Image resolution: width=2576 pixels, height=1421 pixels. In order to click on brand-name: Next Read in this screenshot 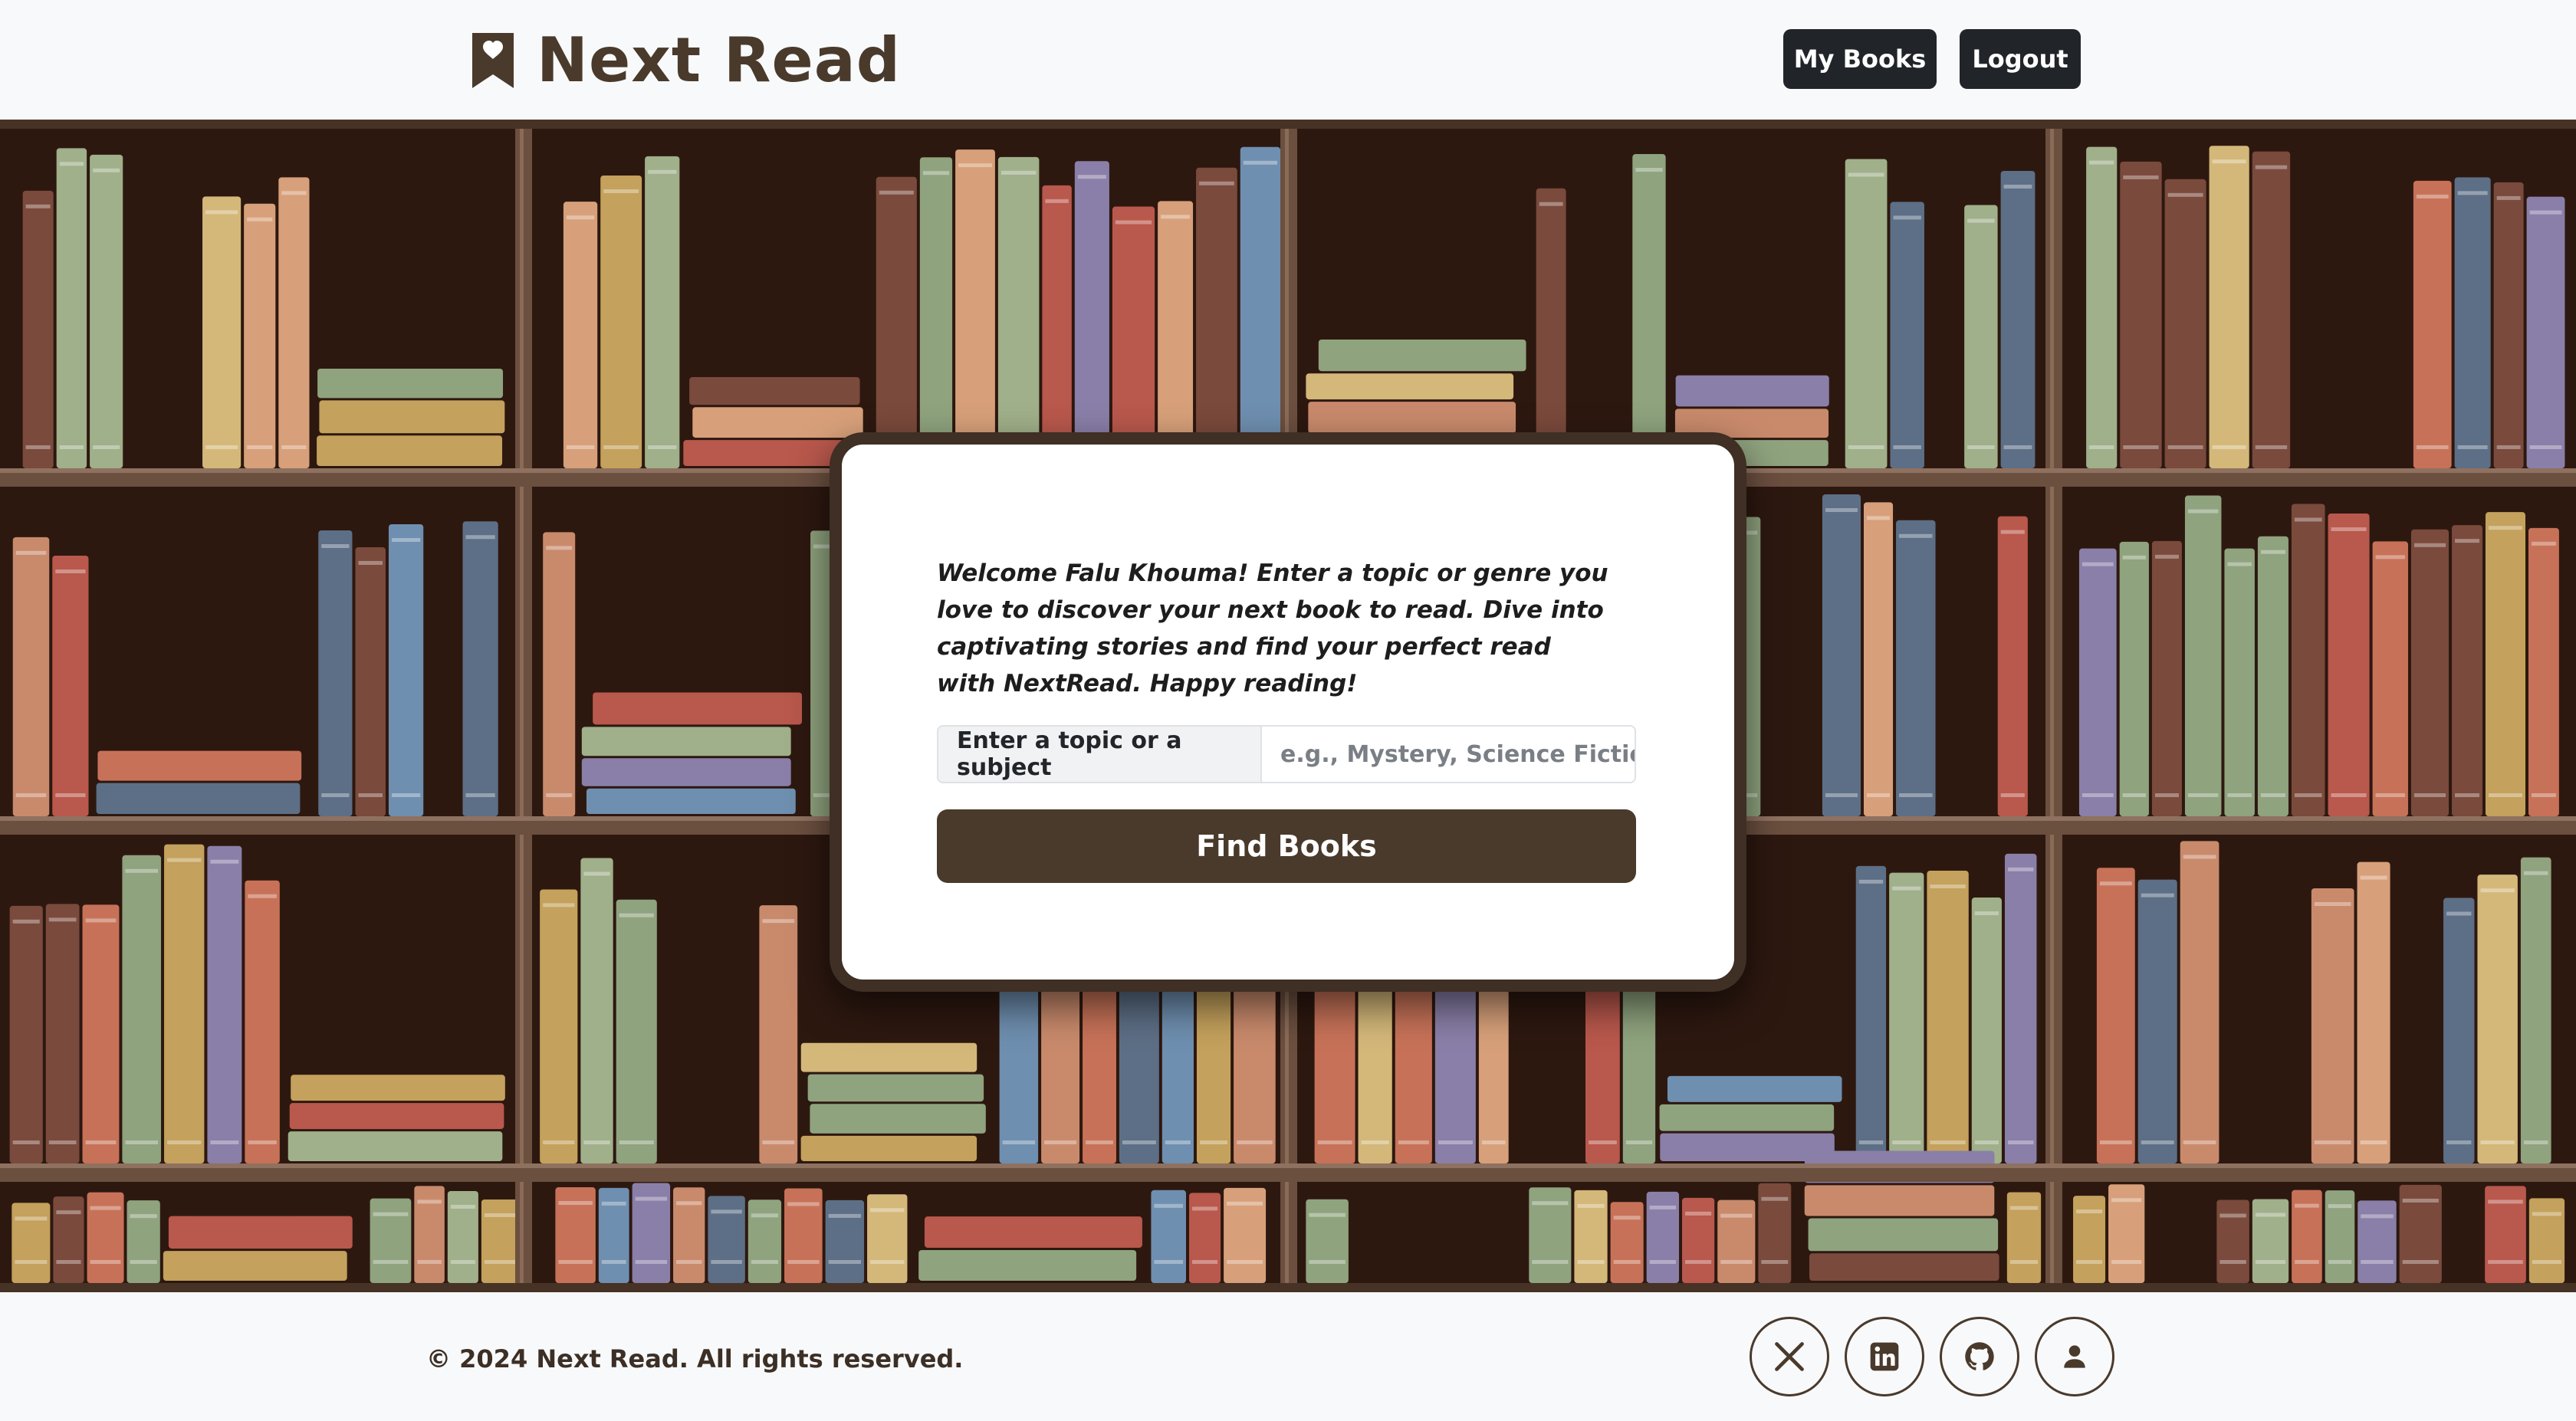, I will do `click(720, 60)`.